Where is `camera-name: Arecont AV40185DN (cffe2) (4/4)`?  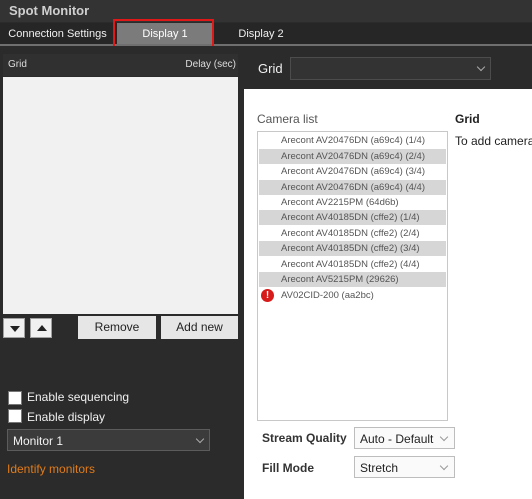 camera-name: Arecont AV40185DN (cffe2) (4/4) is located at coordinates (350, 264).